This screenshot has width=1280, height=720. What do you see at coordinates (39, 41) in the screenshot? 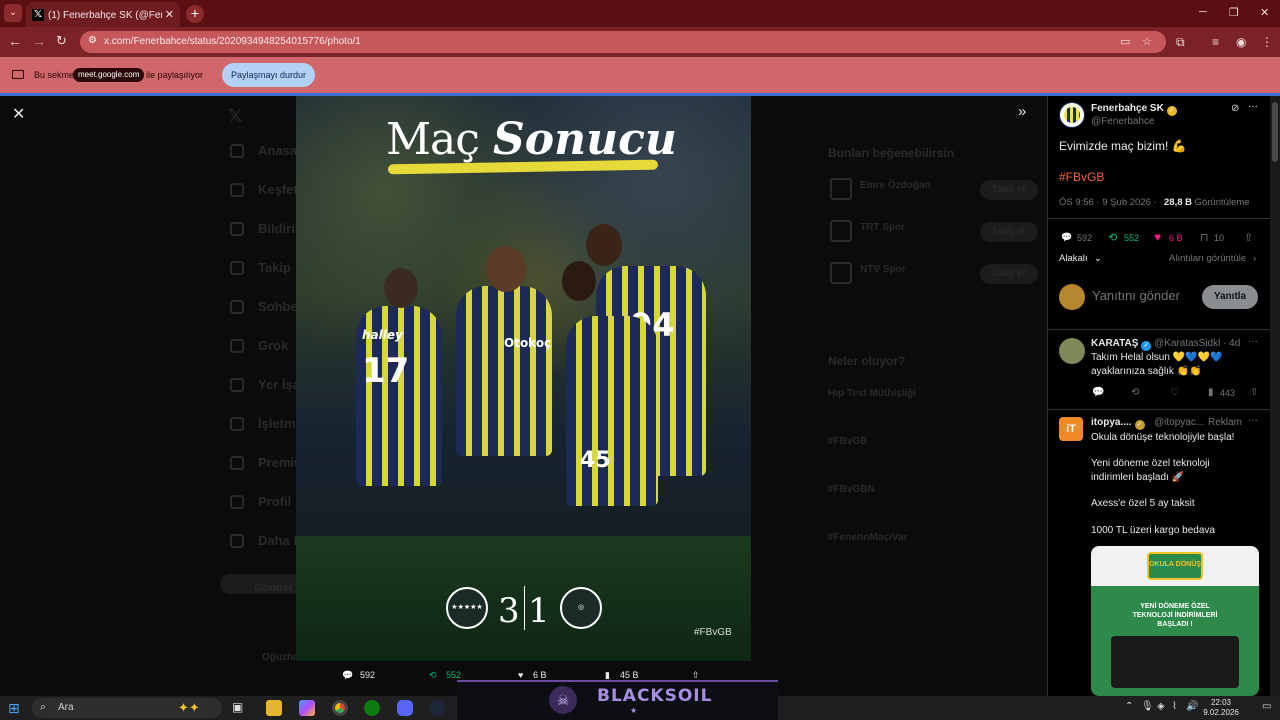
I see `forward-icon: →` at bounding box center [39, 41].